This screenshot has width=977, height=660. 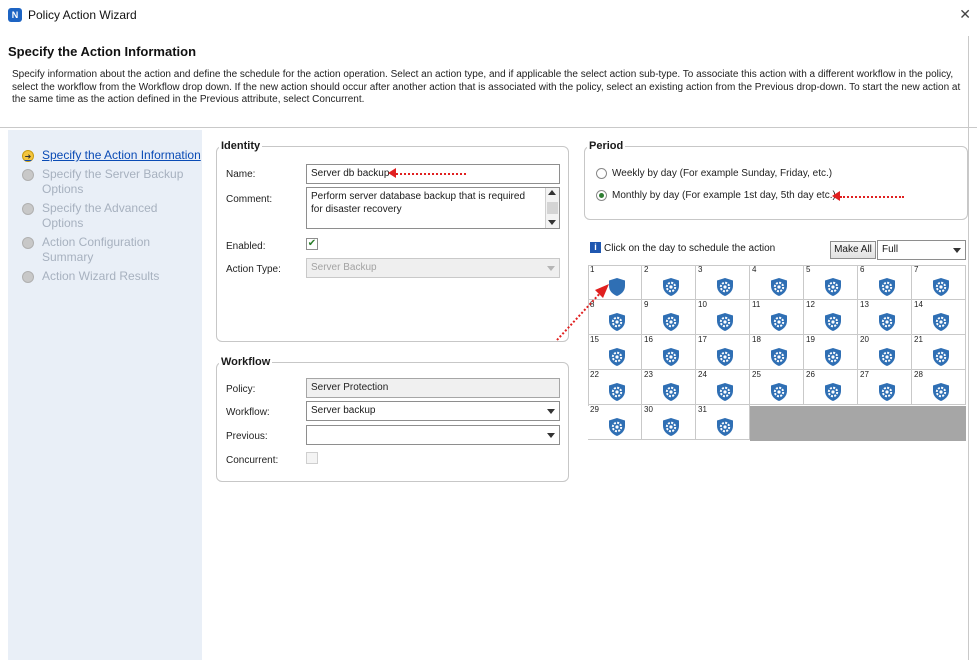 I want to click on calendar-day-number: 4, so click(x=754, y=269).